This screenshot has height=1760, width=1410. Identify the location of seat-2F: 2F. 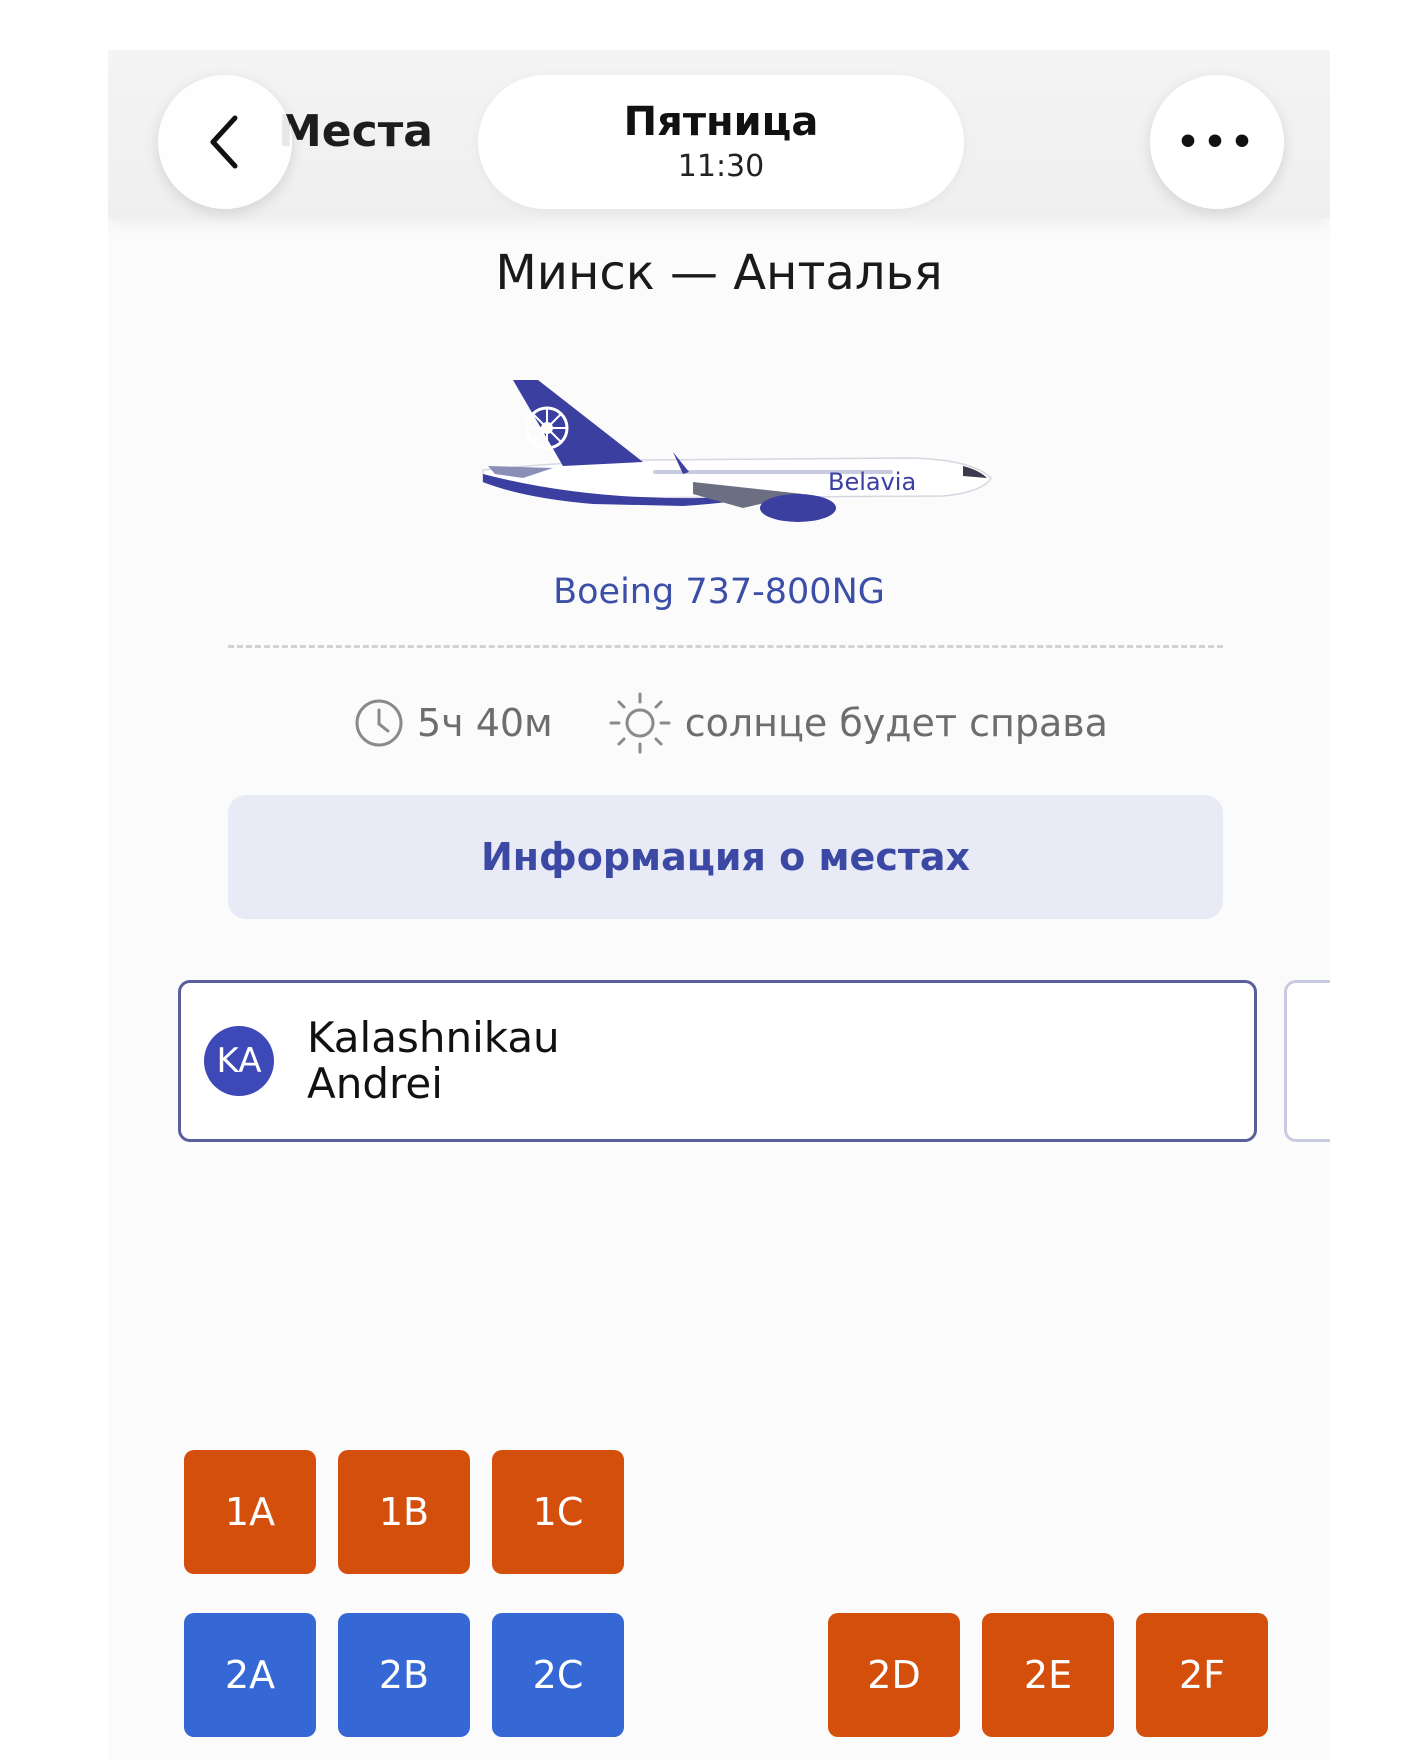
(1202, 1675).